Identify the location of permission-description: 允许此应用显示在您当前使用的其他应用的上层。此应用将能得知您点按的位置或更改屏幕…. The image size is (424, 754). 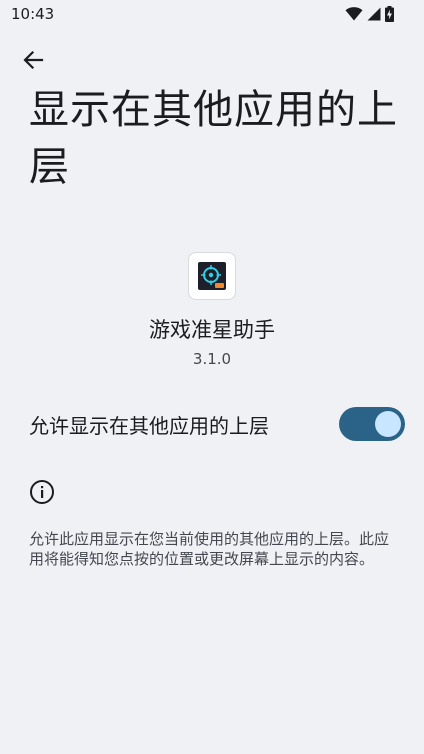
(209, 549).